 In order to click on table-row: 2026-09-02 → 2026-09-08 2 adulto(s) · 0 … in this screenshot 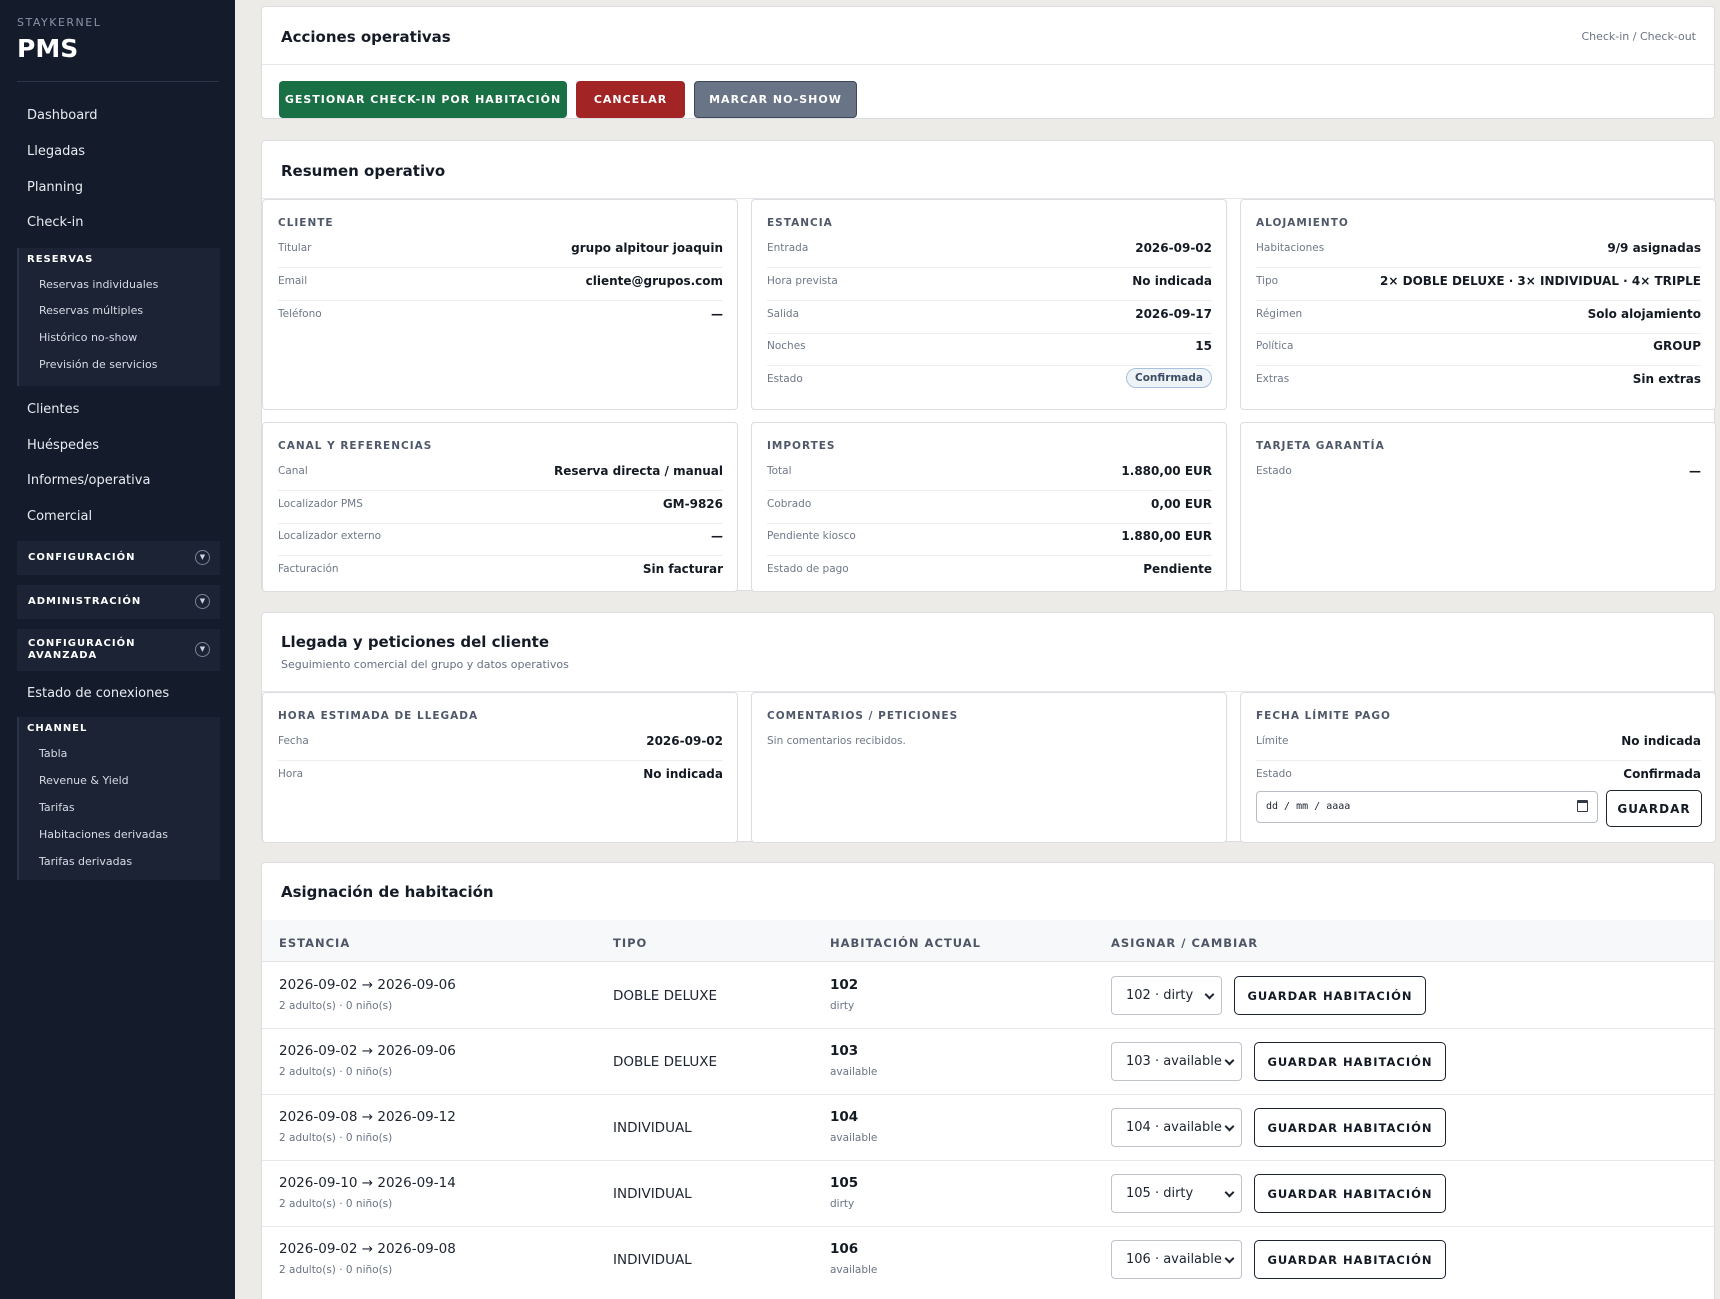, I will do `click(988, 1260)`.